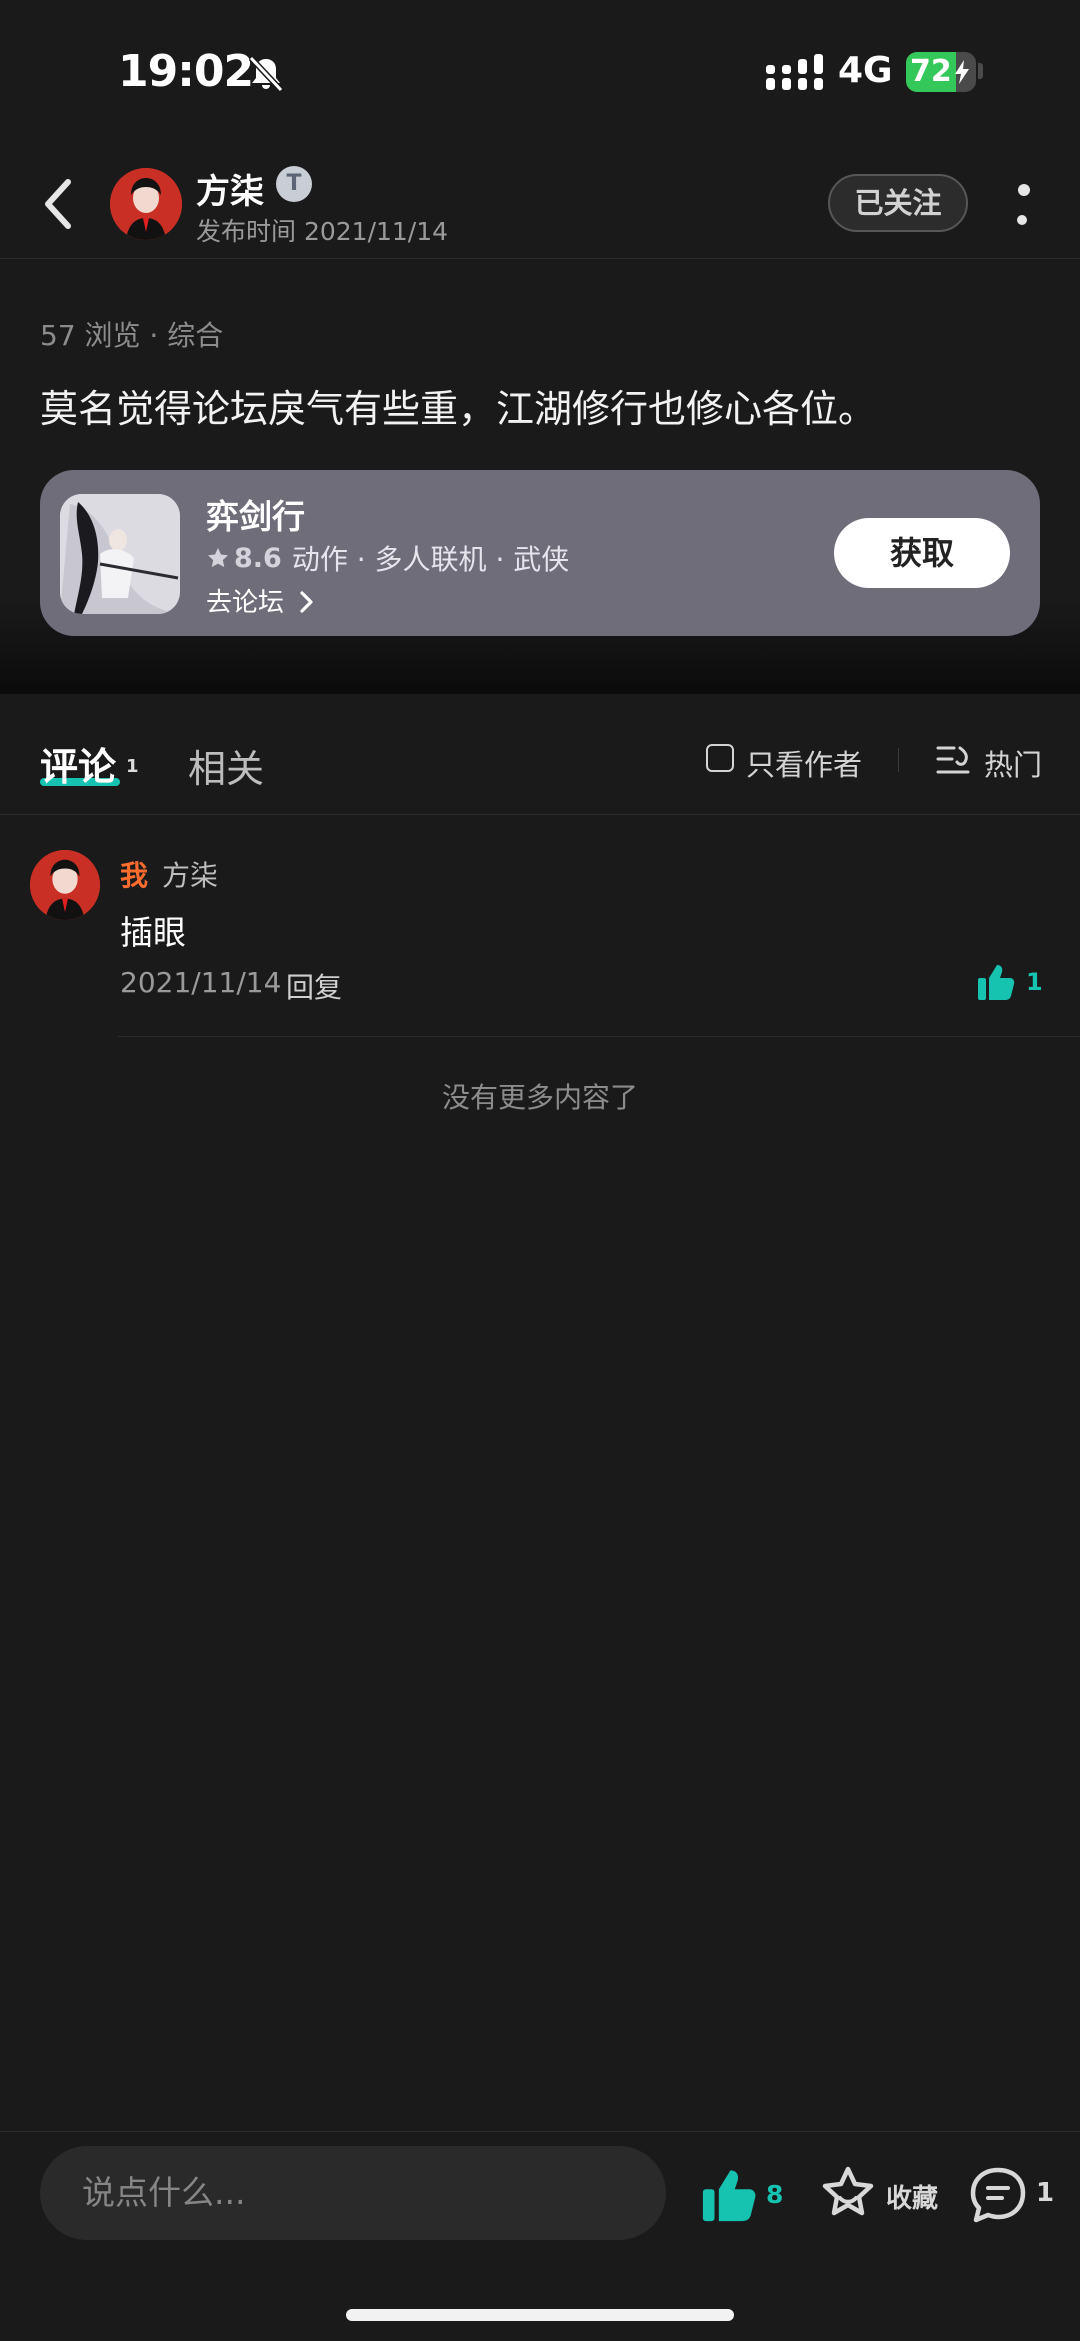 The width and height of the screenshot is (1080, 2341). What do you see at coordinates (132, 335) in the screenshot?
I see `post-meta: 57 浏览 · 综合` at bounding box center [132, 335].